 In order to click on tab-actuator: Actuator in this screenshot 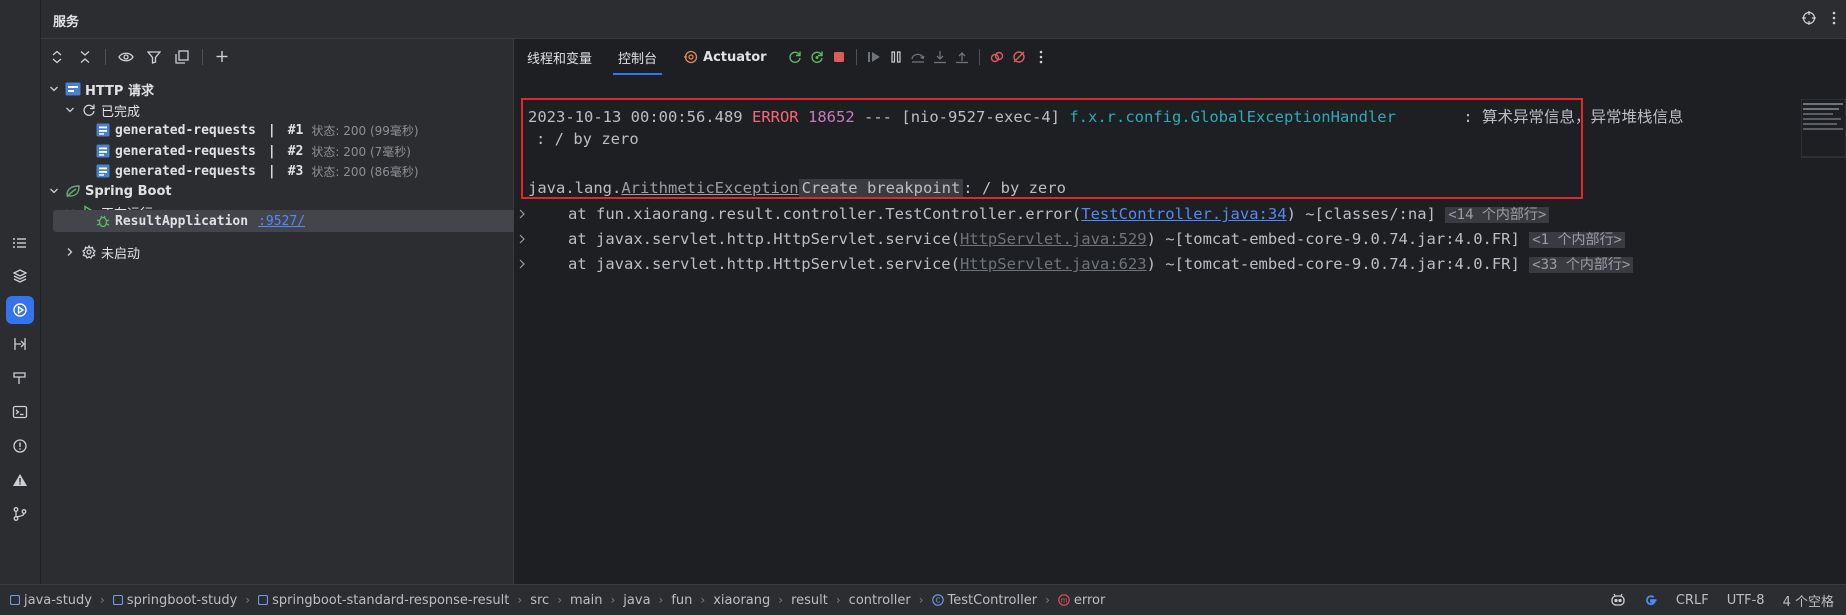, I will do `click(725, 57)`.